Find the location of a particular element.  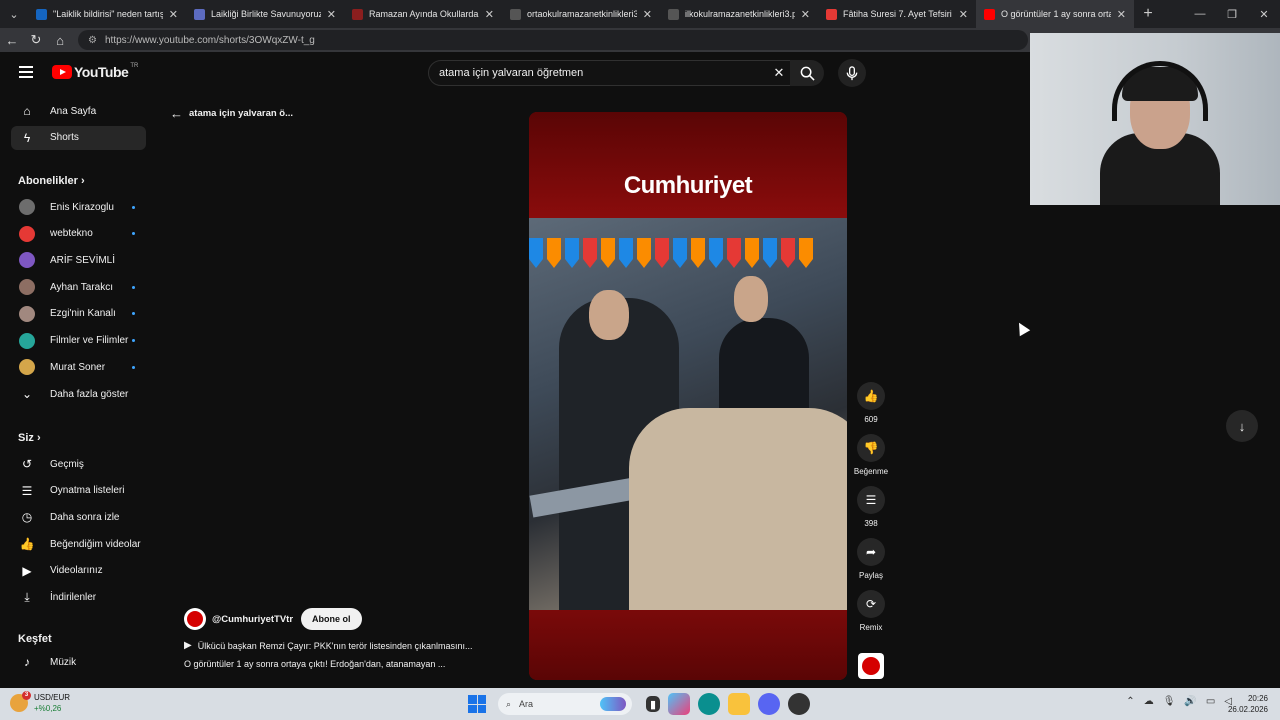

tab-title: Ramazan Ayında Okullarda "Maarif is located at coordinates (424, 14).